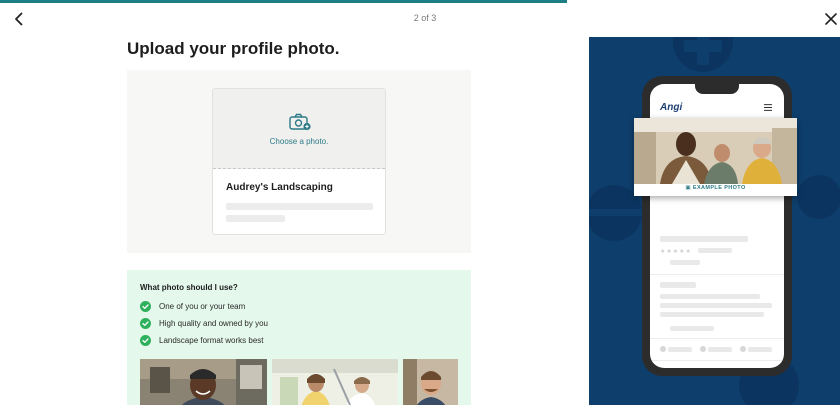 This screenshot has height=405, width=840. I want to click on back-button, so click(19, 19).